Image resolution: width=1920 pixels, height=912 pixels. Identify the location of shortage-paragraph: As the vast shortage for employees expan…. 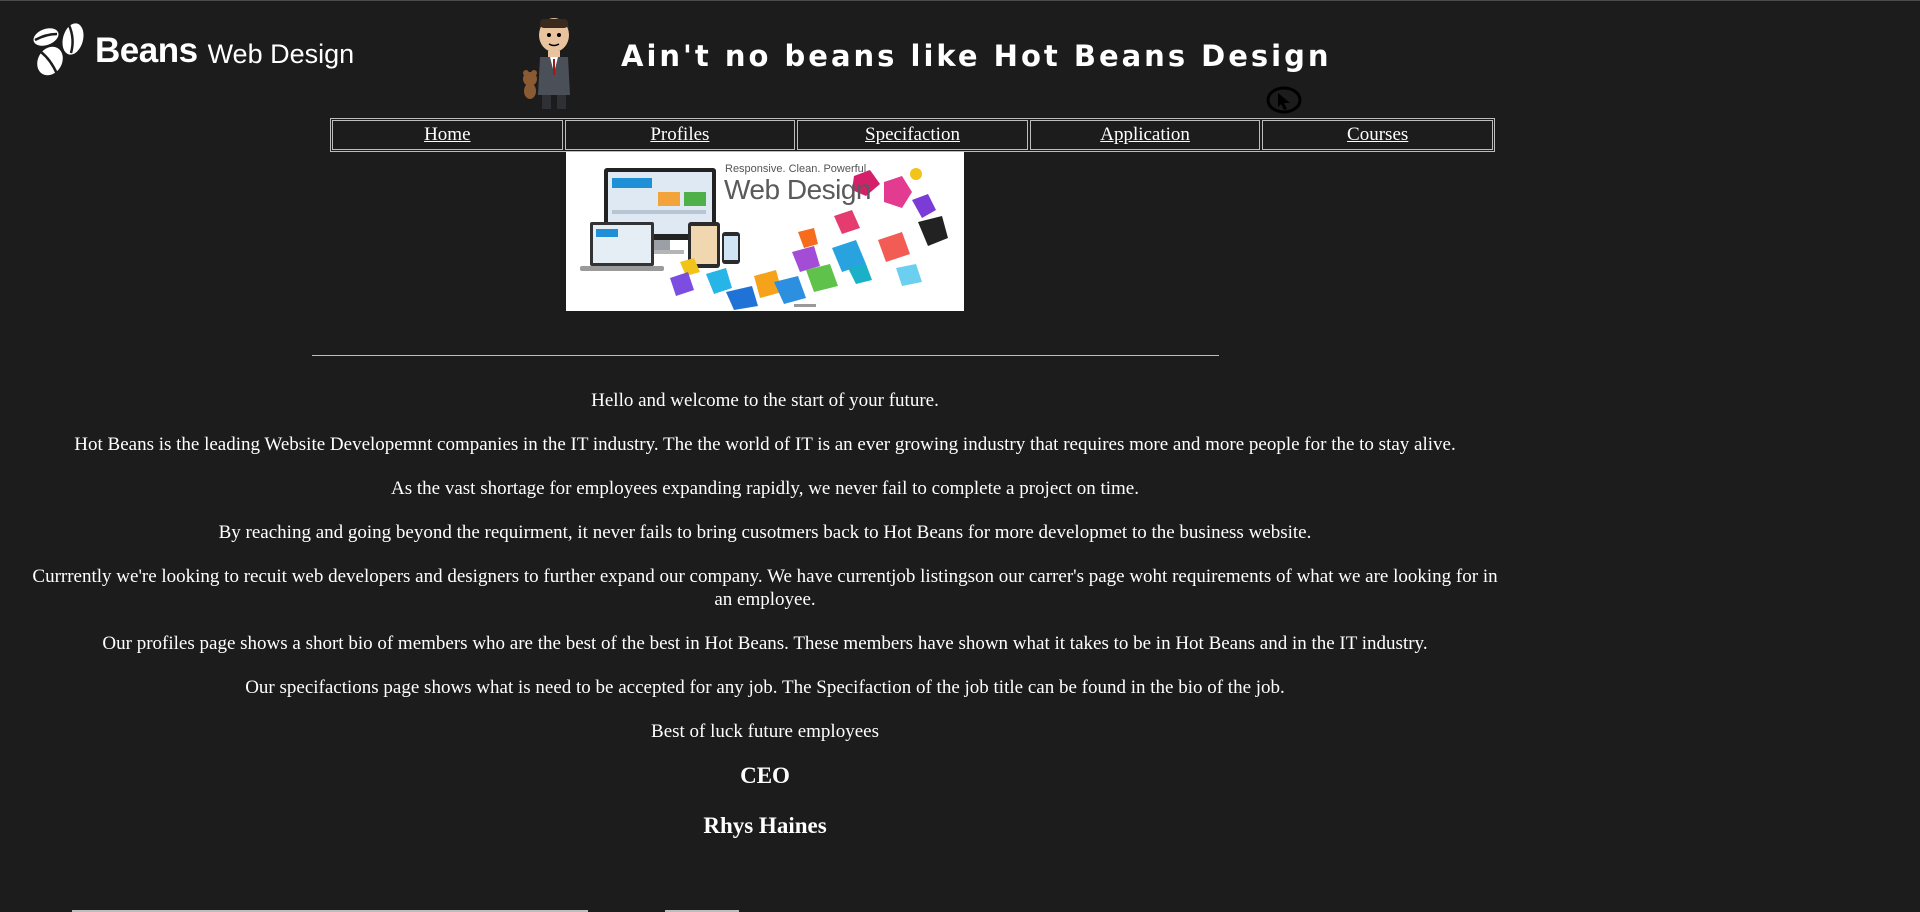
(765, 488).